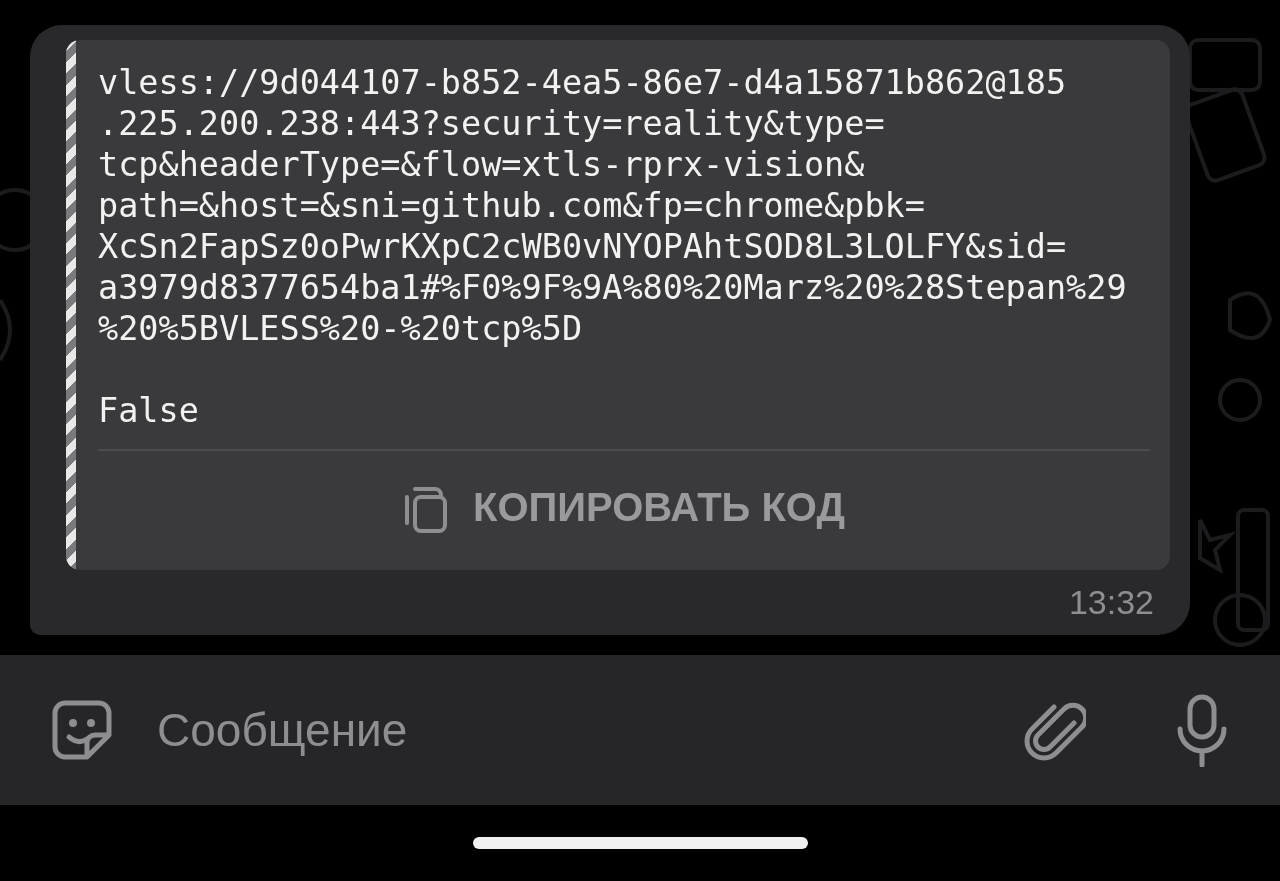 This screenshot has height=881, width=1280. I want to click on copy-code-button: КОПИРОВАТЬ КОД, so click(624, 510).